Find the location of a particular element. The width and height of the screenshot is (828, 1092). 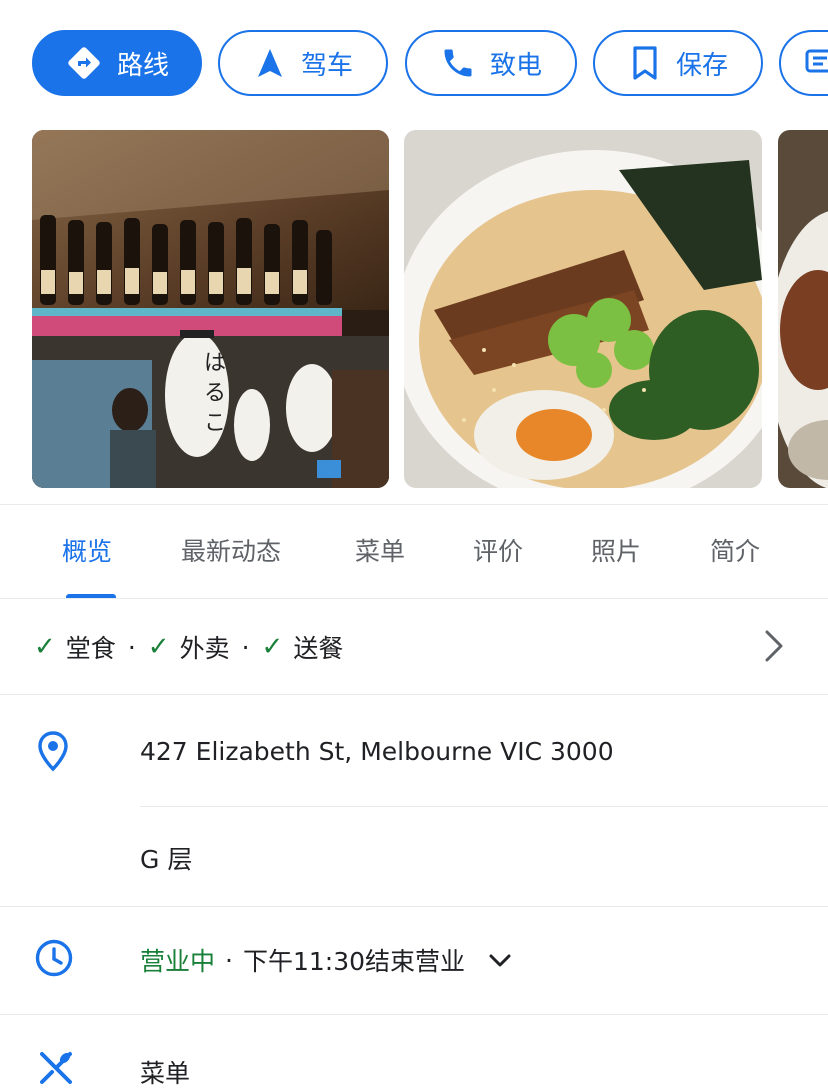

closing-time: 下午11:30结束营业 is located at coordinates (354, 961).